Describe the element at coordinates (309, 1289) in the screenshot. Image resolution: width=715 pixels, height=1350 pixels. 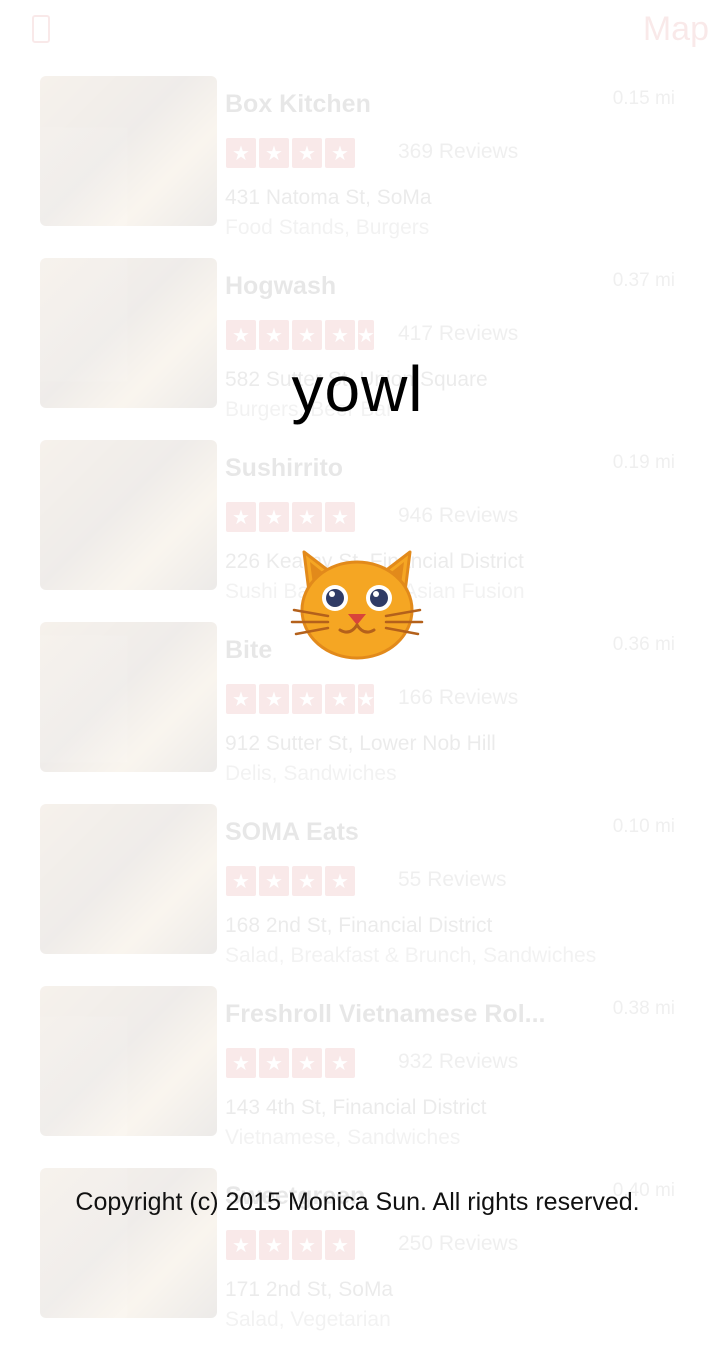
I see `business-address: 171 2nd St, SoMa` at that location.